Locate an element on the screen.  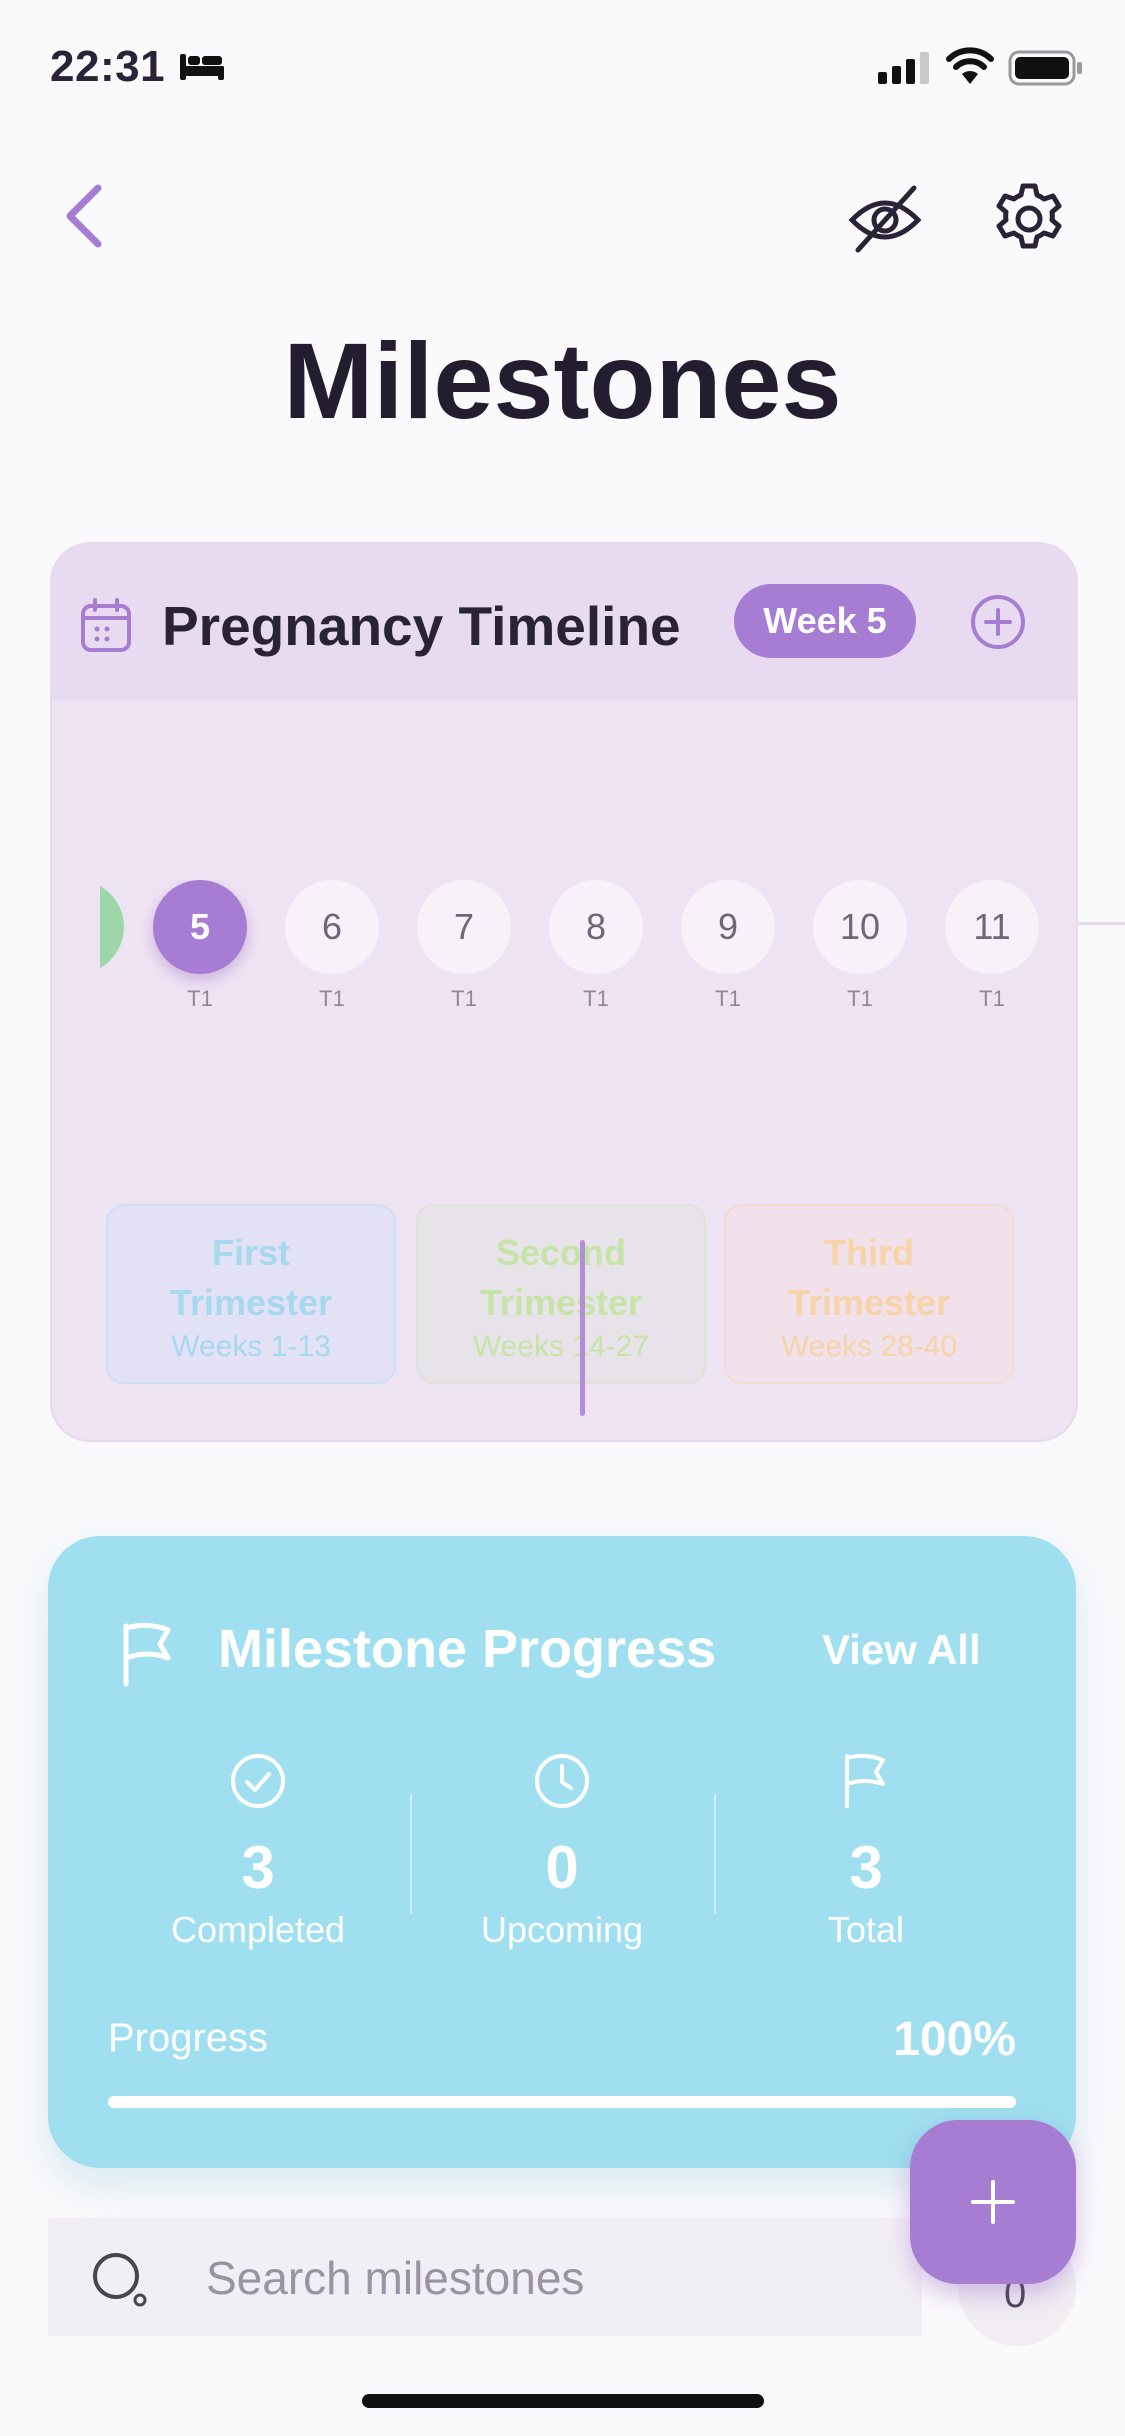
trimester-third: Third Trimester Weeks 28-40 is located at coordinates (869, 1294).